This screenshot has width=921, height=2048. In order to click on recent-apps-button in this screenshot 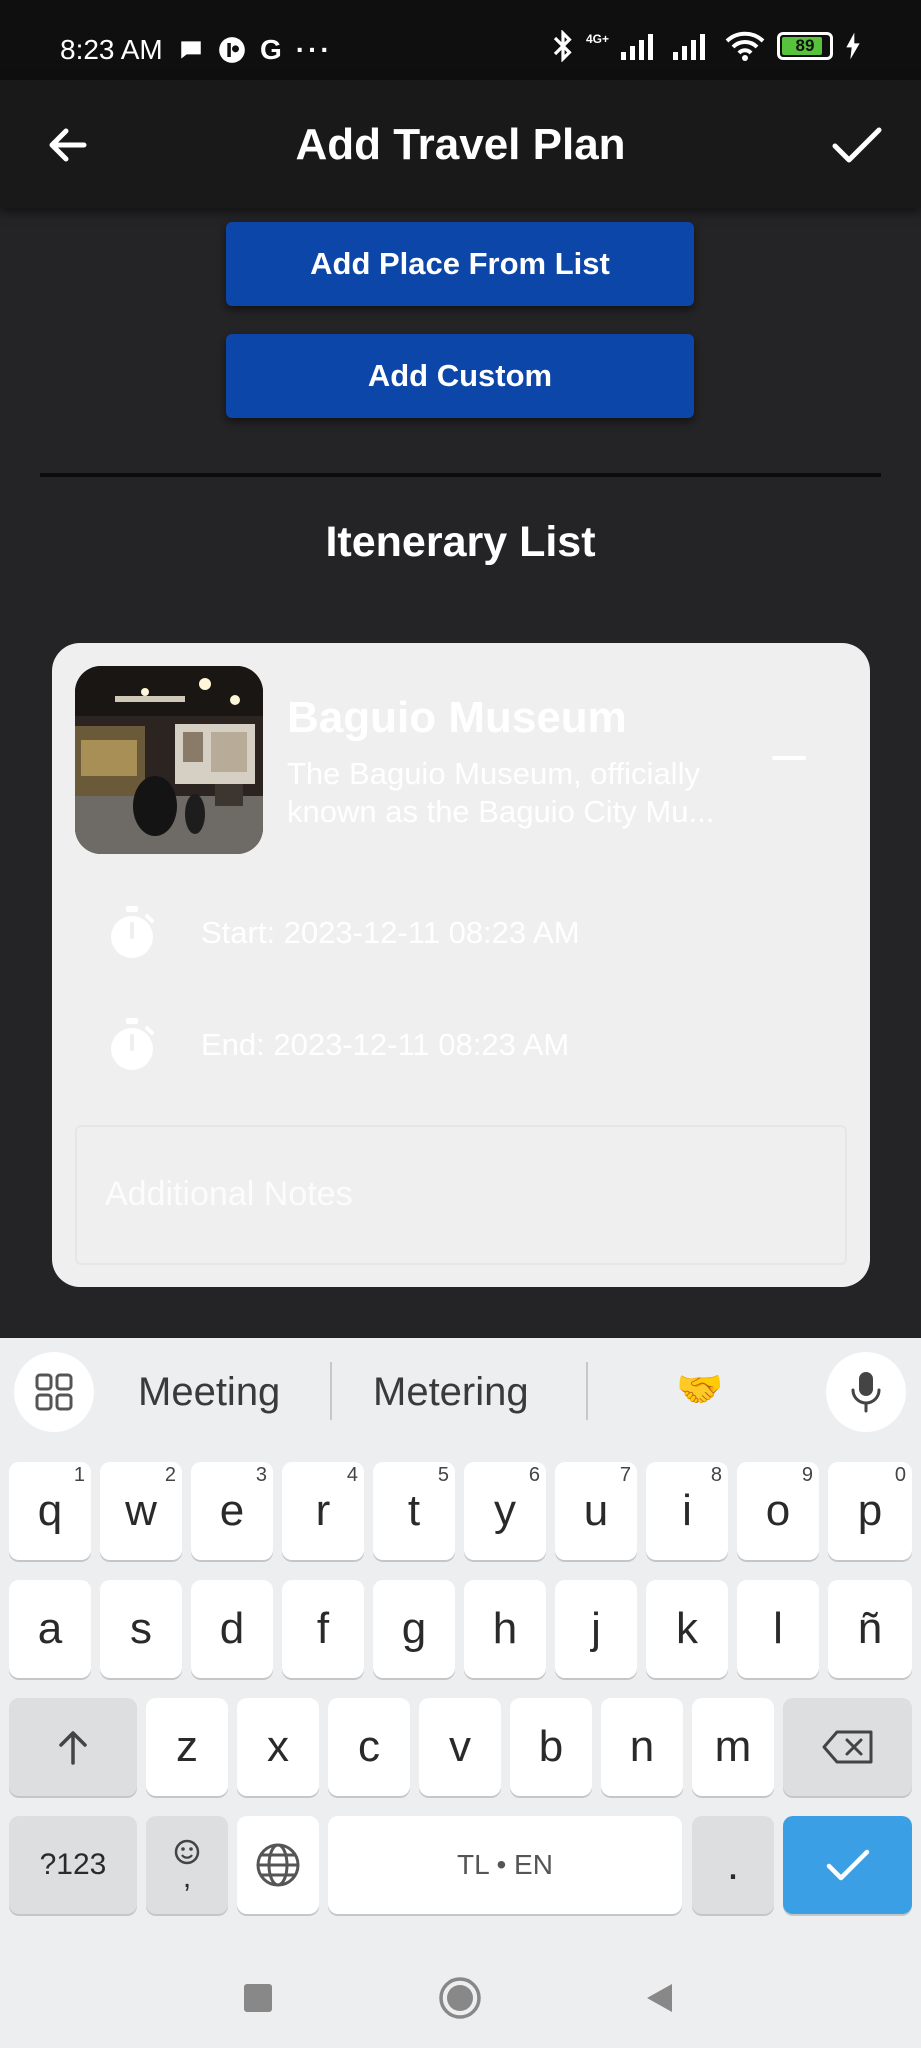, I will do `click(258, 1998)`.